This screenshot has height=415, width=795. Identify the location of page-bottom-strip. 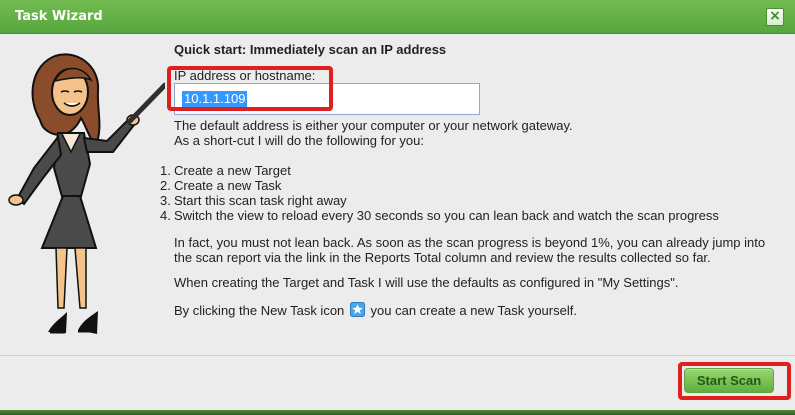
(397, 412).